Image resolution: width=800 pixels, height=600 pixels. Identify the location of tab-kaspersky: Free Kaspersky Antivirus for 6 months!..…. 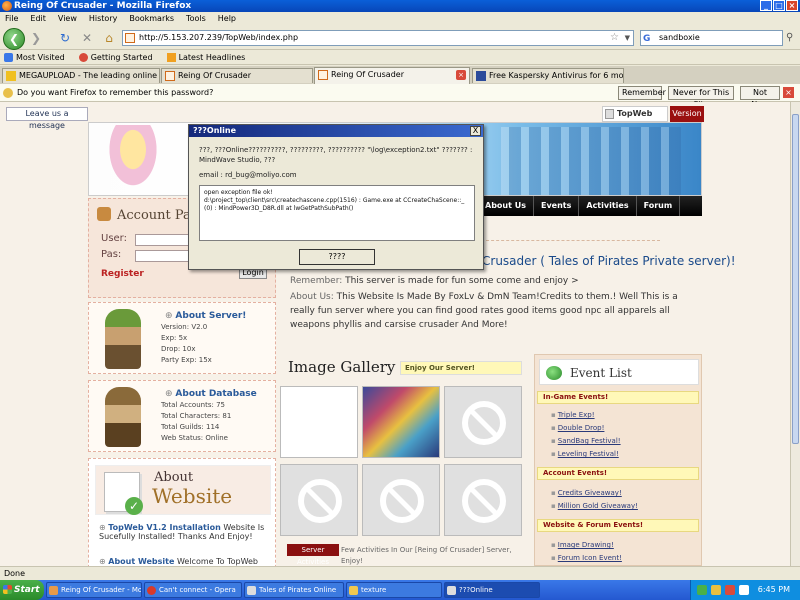
(548, 75).